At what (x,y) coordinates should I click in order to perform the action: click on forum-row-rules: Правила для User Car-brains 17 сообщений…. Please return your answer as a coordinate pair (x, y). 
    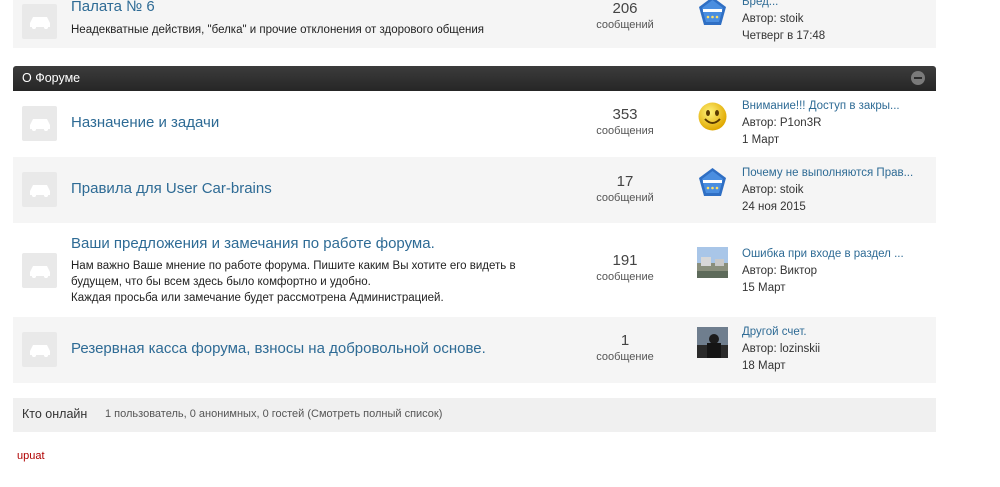
    Looking at the image, I should click on (474, 190).